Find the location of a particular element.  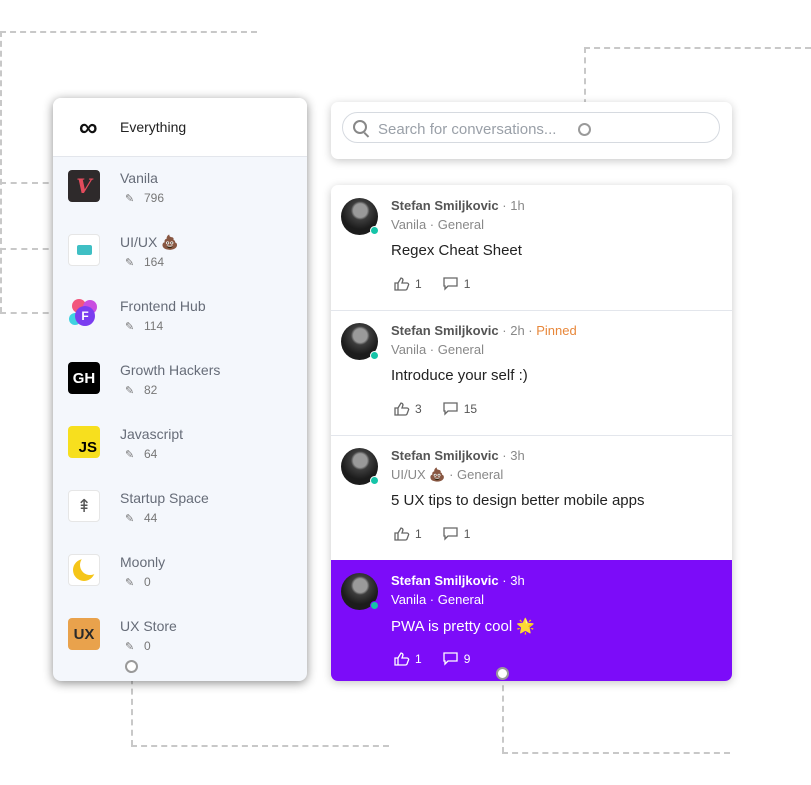

community-item-ux-store: UX UX Store ✎ 0 is located at coordinates (180, 648).